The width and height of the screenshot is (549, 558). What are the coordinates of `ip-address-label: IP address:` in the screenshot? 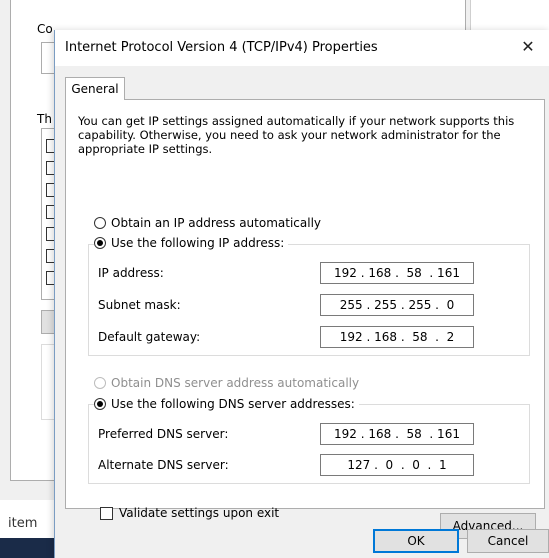 It's located at (131, 273).